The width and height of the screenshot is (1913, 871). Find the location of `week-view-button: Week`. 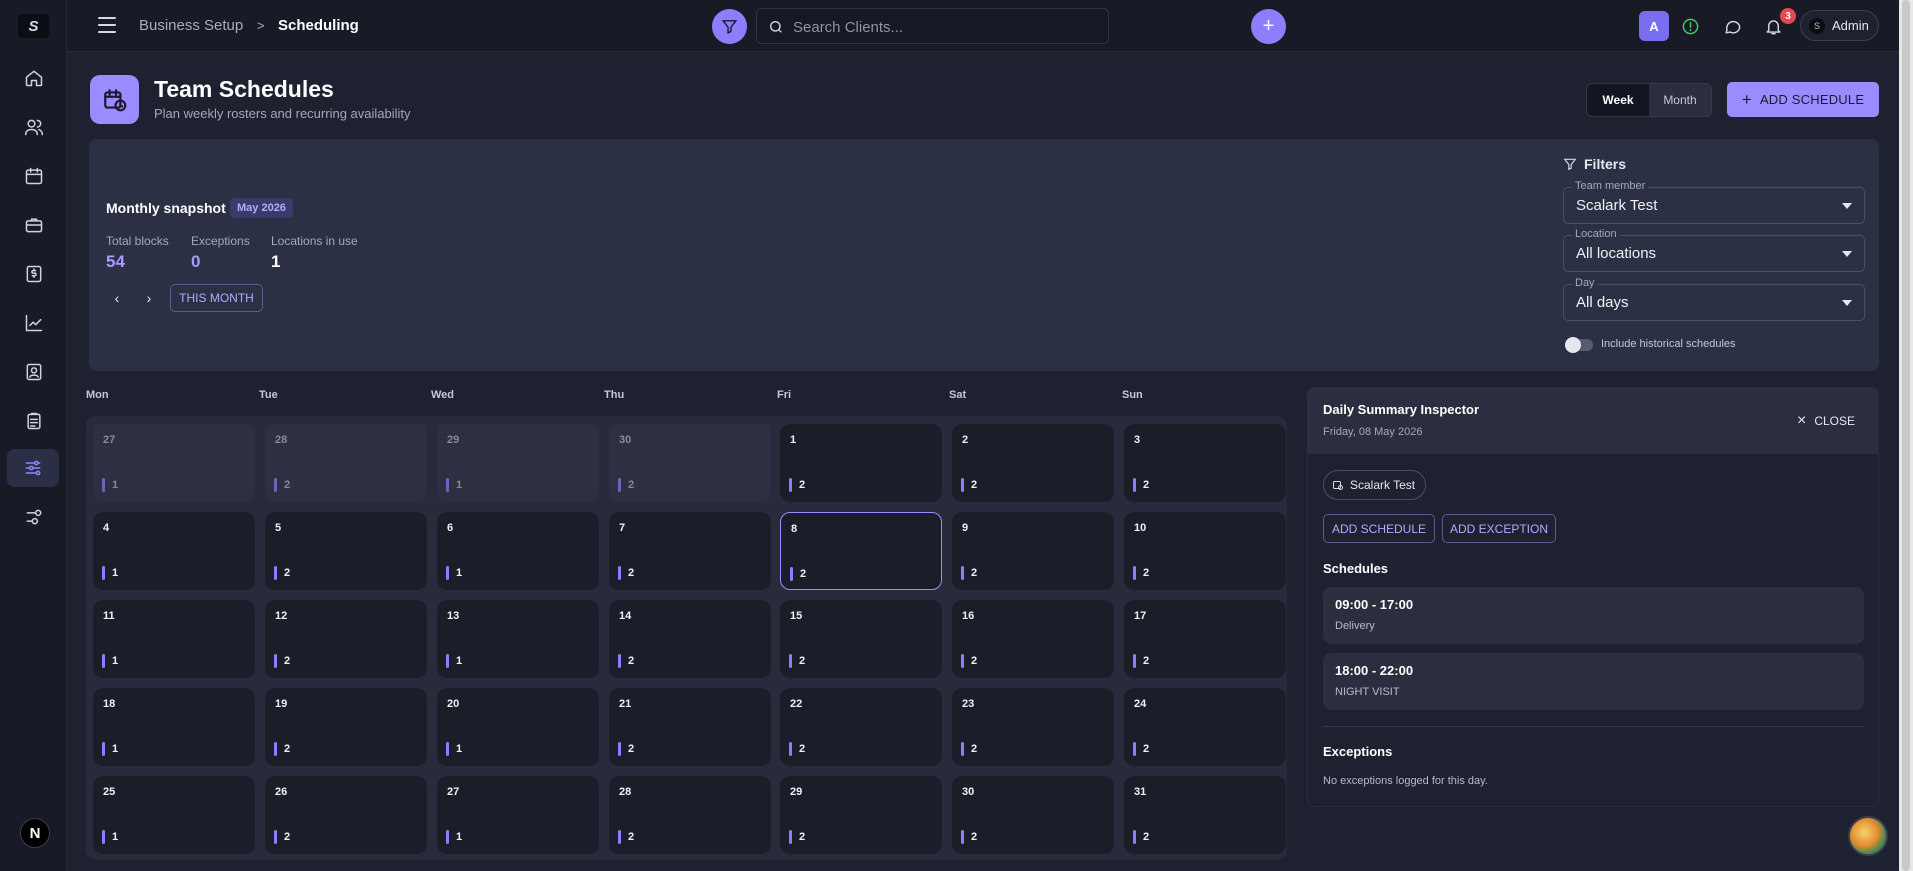

week-view-button: Week is located at coordinates (1618, 100).